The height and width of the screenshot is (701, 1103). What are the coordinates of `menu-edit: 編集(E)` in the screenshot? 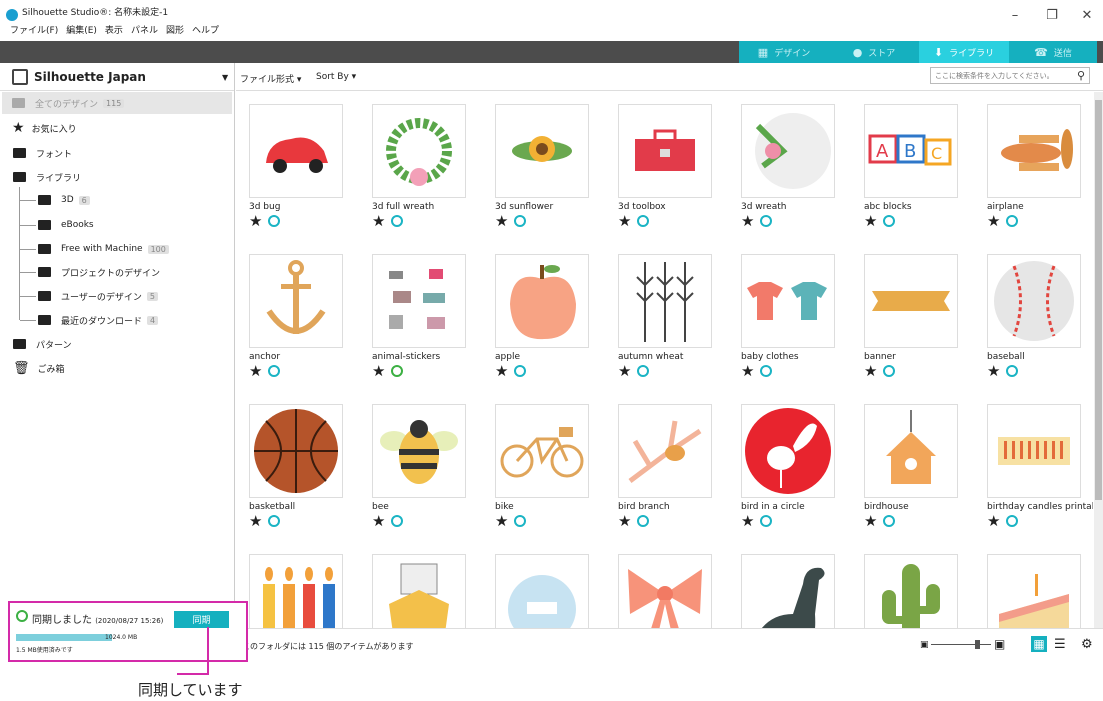 It's located at (81, 31).